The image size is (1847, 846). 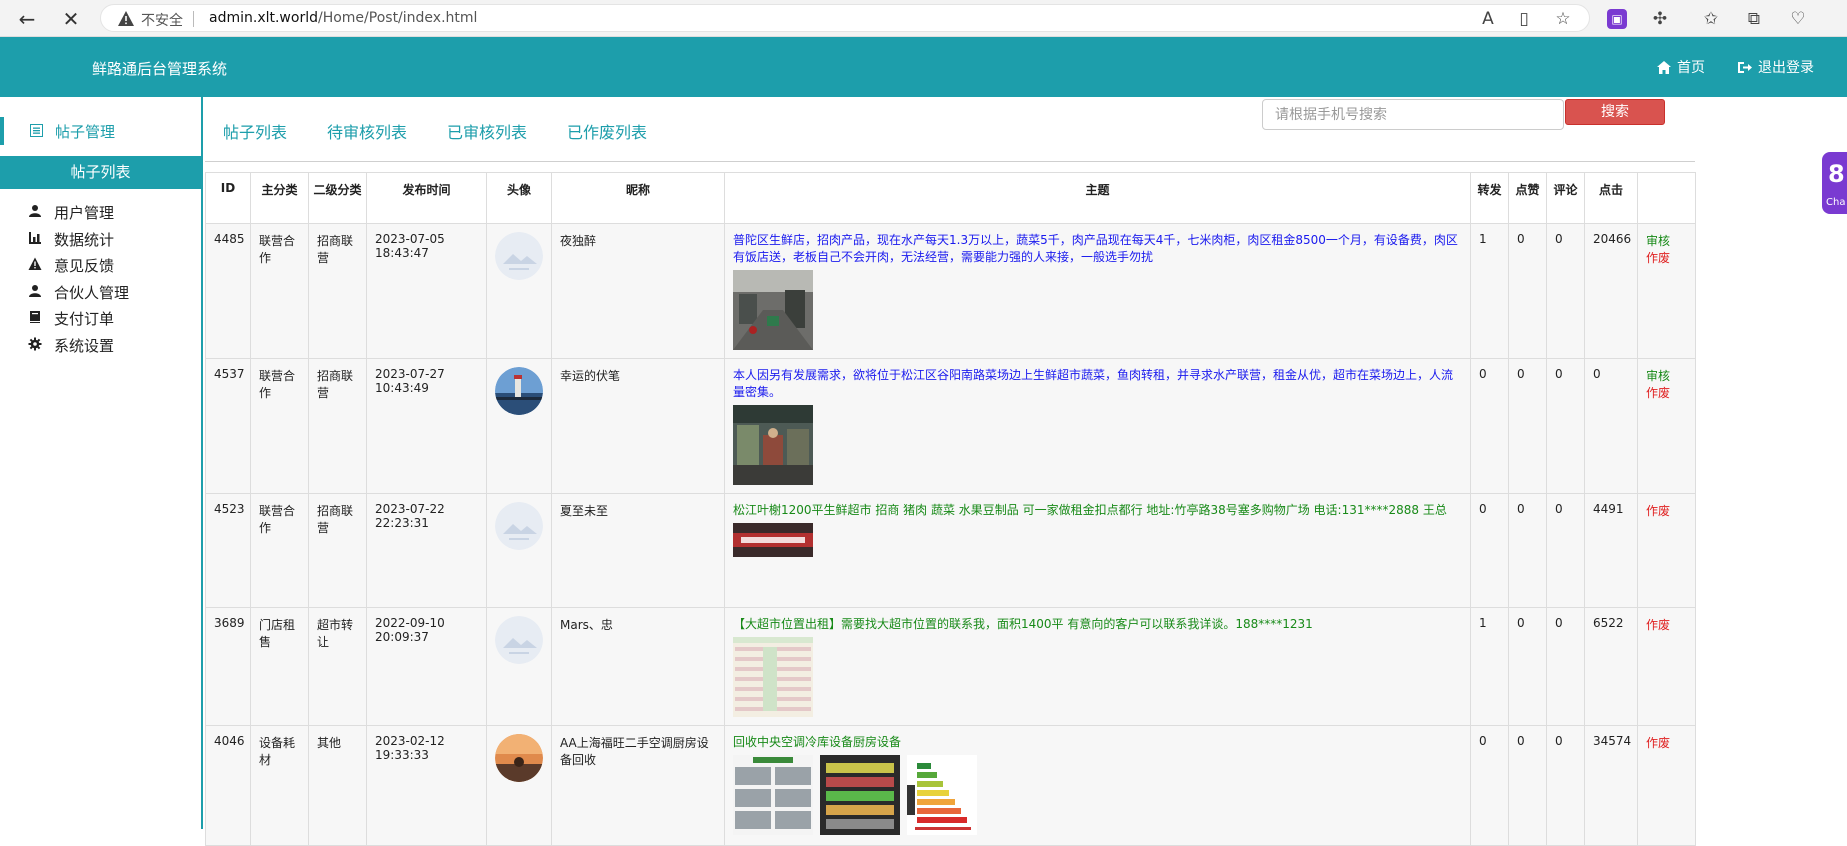 I want to click on cell-subject: 回收中央空调冷库设备厨房设备, so click(x=1097, y=785).